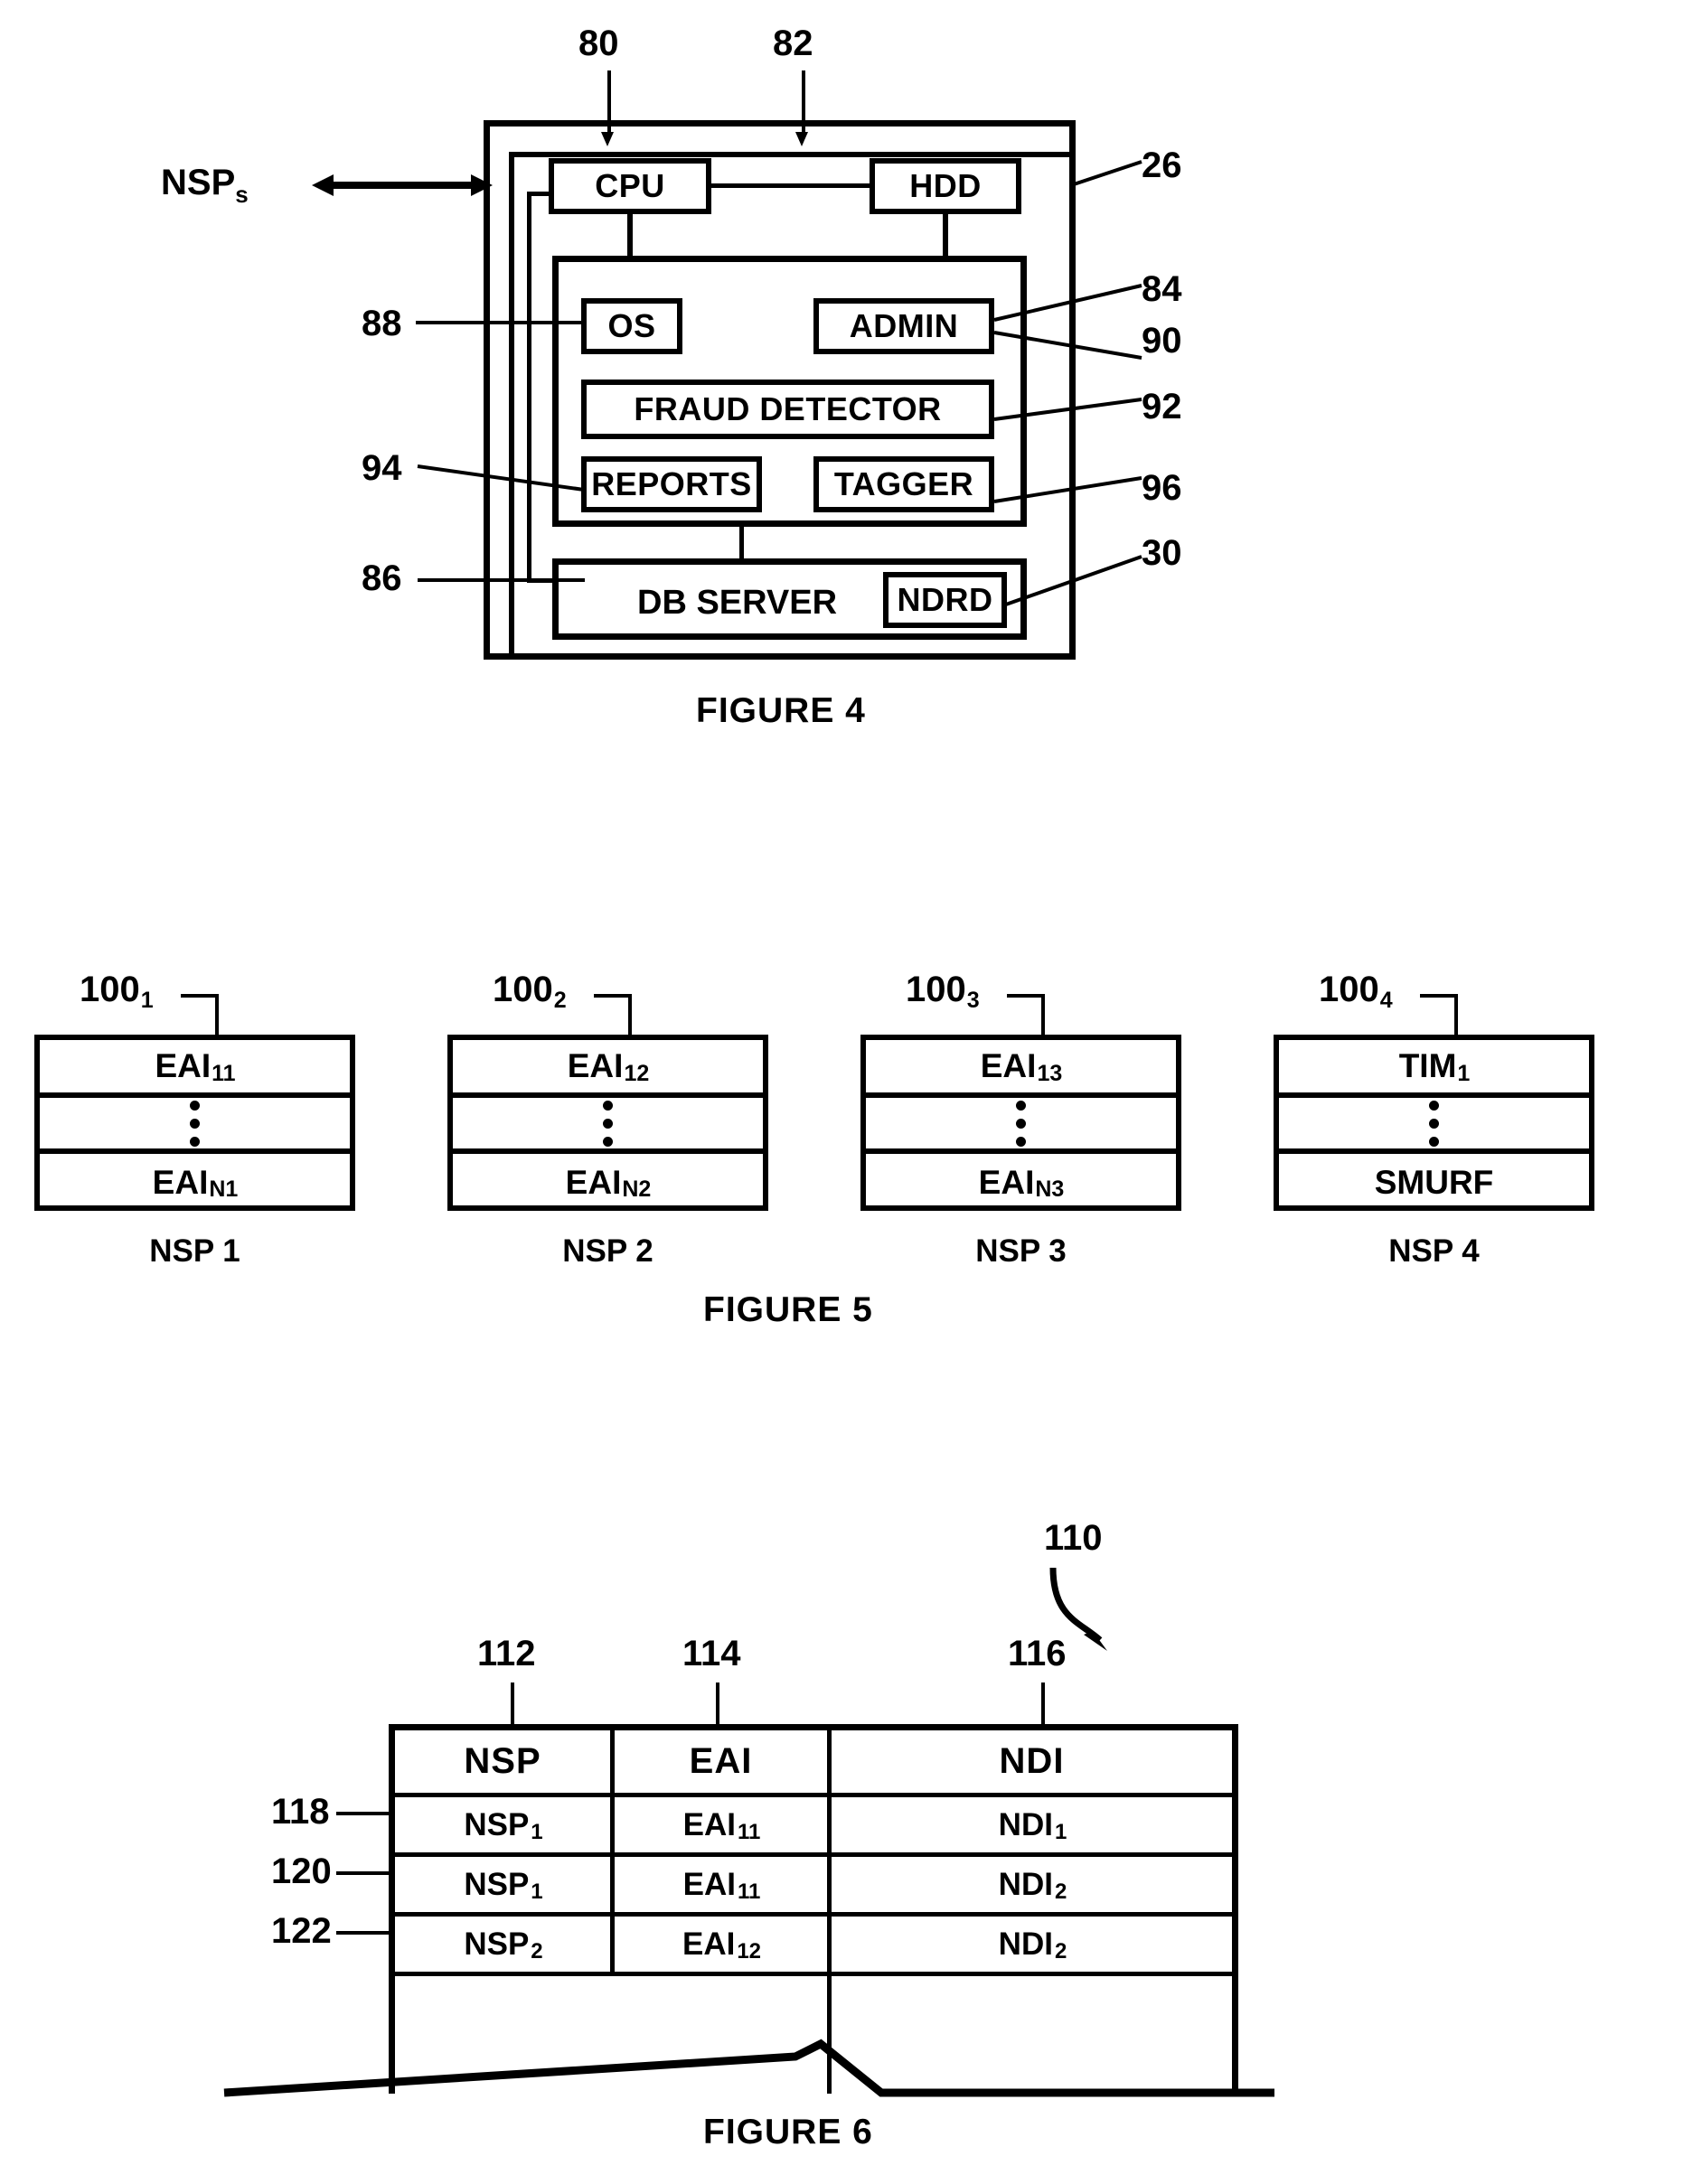 This screenshot has width=1683, height=2184. Describe the element at coordinates (945, 236) in the screenshot. I see `hdd-down-connector` at that location.